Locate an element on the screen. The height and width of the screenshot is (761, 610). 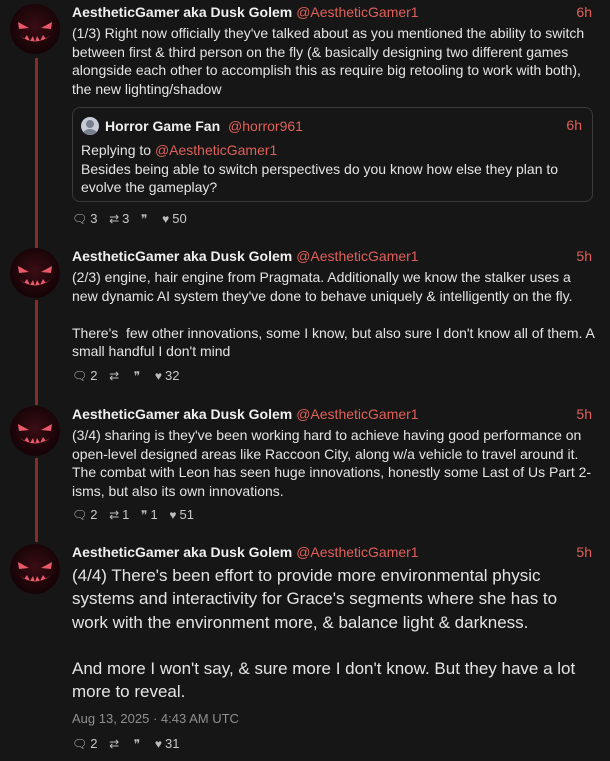
like-stat: ♥ 31 is located at coordinates (167, 743).